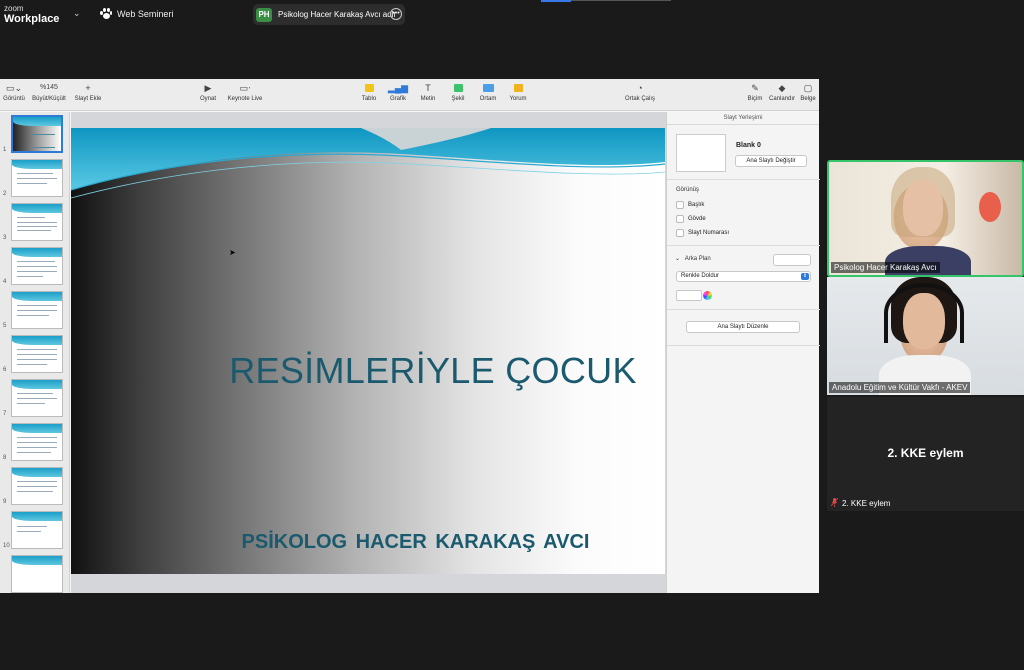  Describe the element at coordinates (14, 99) in the screenshot. I see `view-label: Görüntü` at that location.